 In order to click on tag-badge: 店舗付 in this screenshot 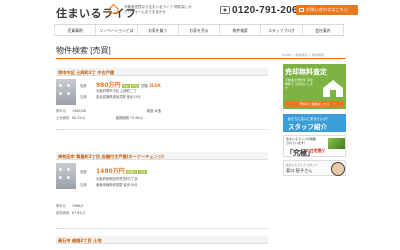, I will do `click(131, 172)`.